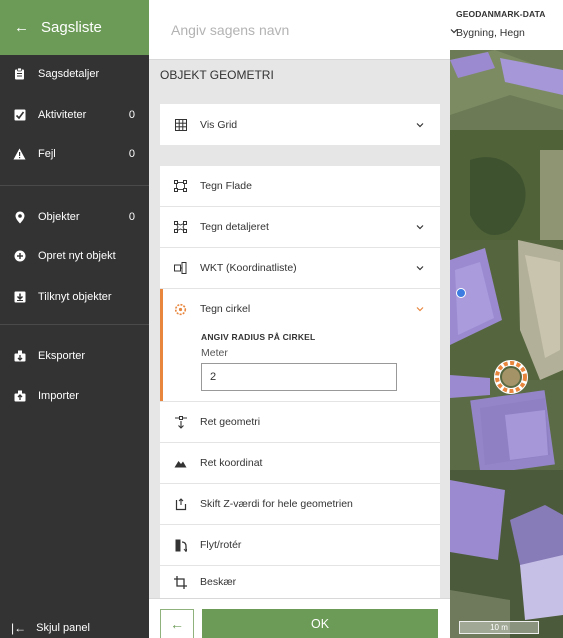 This screenshot has width=563, height=638. Describe the element at coordinates (180, 124) in the screenshot. I see `grid-icon` at that location.